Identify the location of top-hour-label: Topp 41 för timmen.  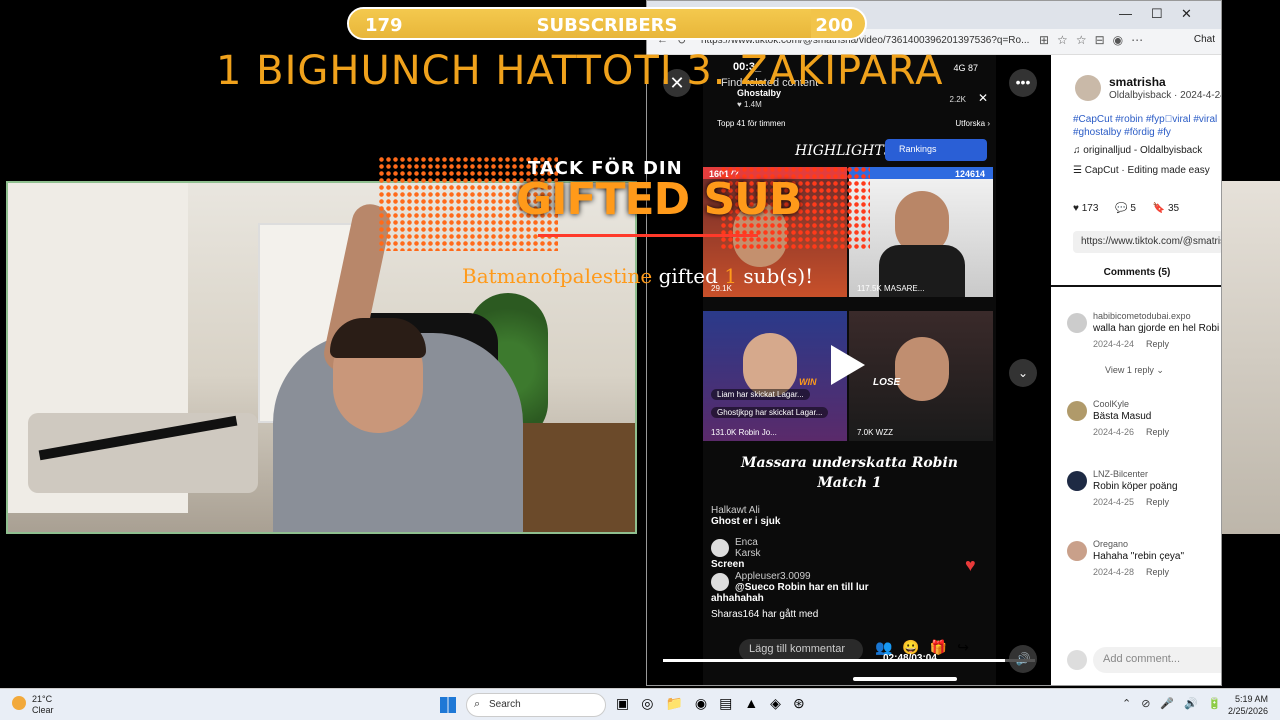
(751, 123).